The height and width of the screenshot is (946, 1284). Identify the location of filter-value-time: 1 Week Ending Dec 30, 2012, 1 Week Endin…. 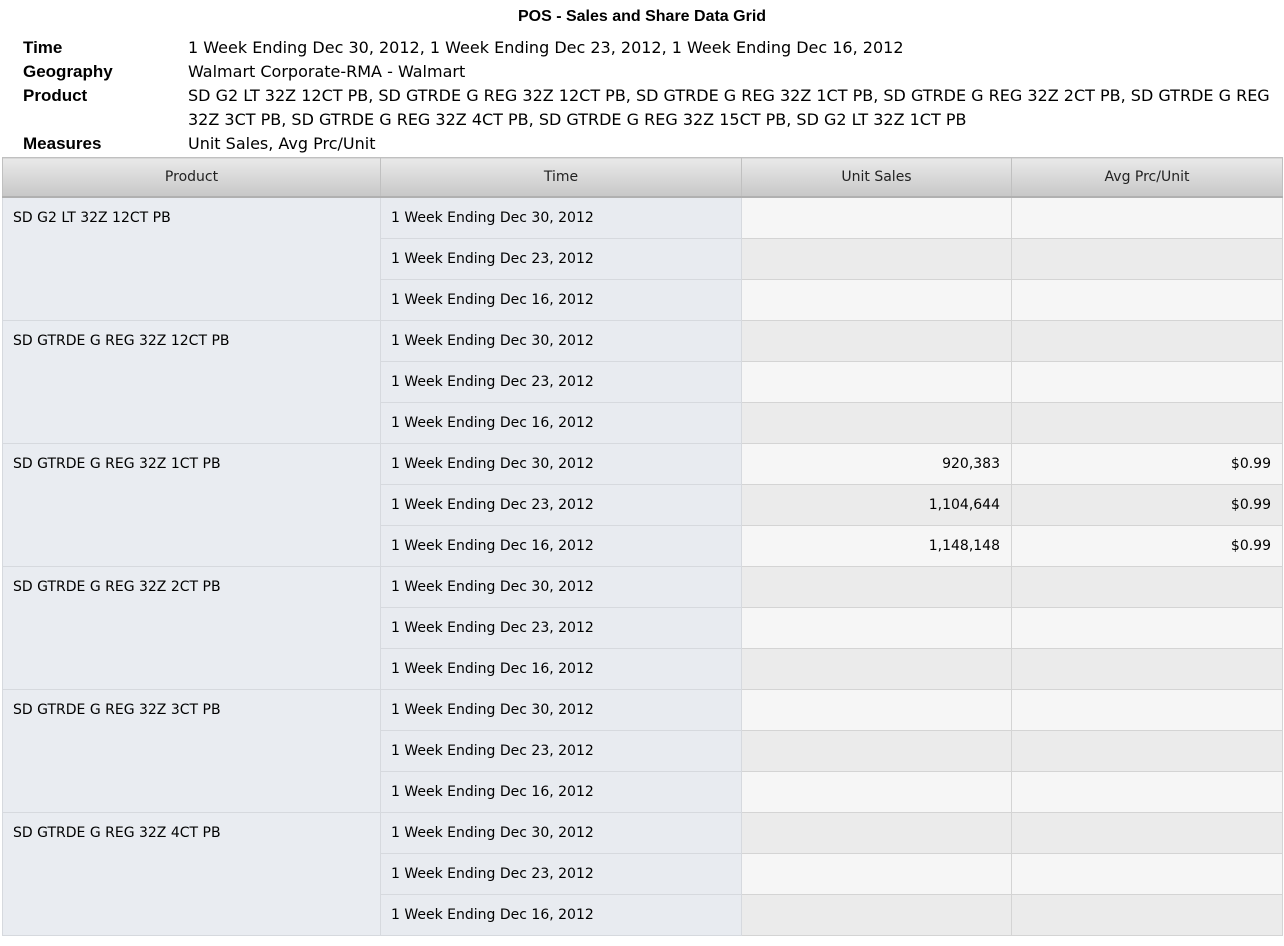
(546, 47).